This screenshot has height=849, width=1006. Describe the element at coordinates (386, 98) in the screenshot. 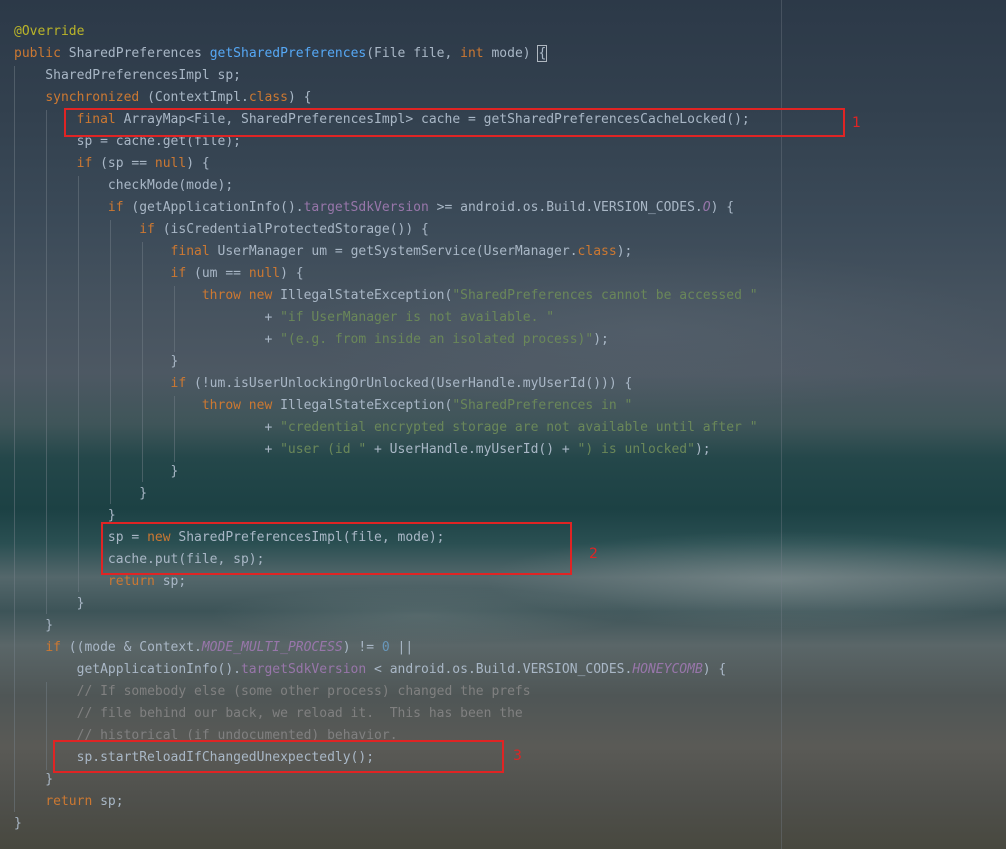

I see `code-line: synchronized (ContextImpl.class) {` at that location.